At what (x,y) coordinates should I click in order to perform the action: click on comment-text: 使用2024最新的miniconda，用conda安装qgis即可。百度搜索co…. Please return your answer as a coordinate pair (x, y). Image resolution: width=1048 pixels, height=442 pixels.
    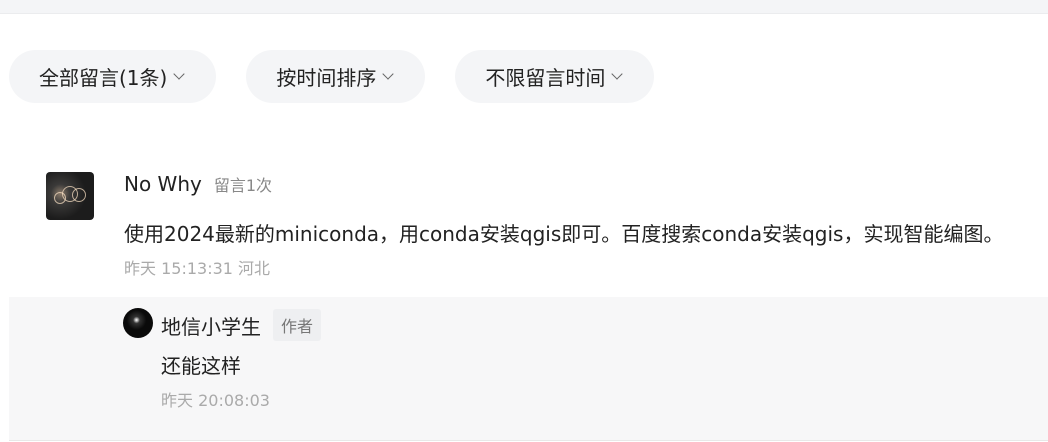
    Looking at the image, I should click on (564, 234).